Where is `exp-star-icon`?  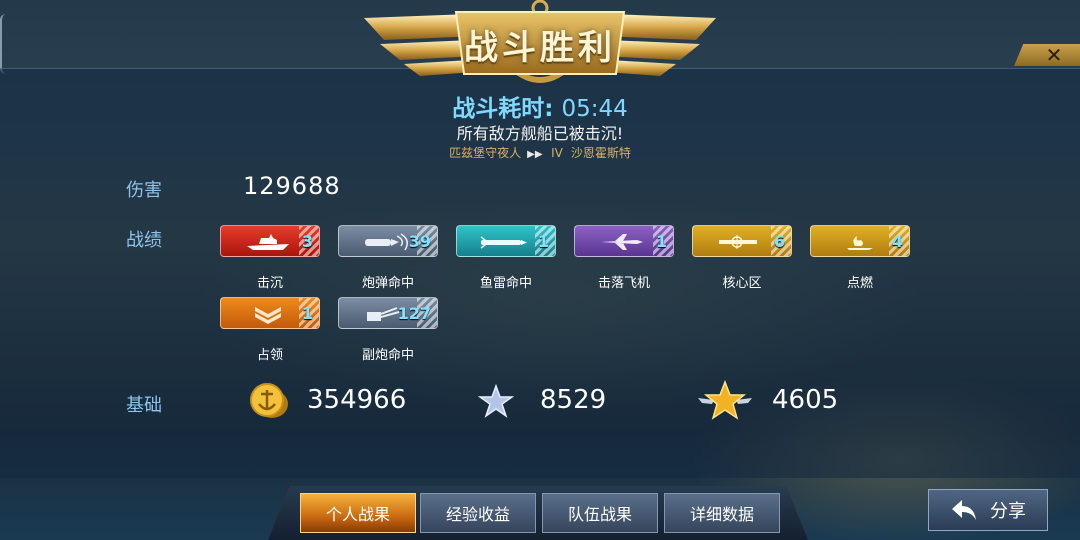
exp-star-icon is located at coordinates (496, 401).